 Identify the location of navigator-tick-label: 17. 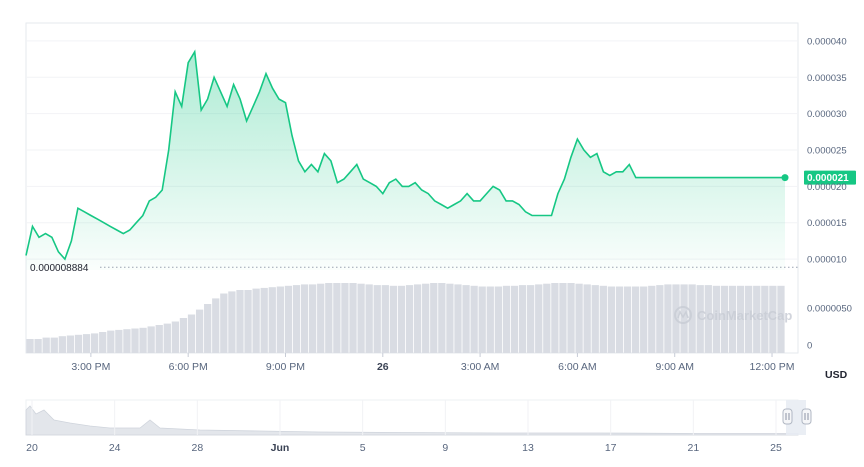
(611, 448).